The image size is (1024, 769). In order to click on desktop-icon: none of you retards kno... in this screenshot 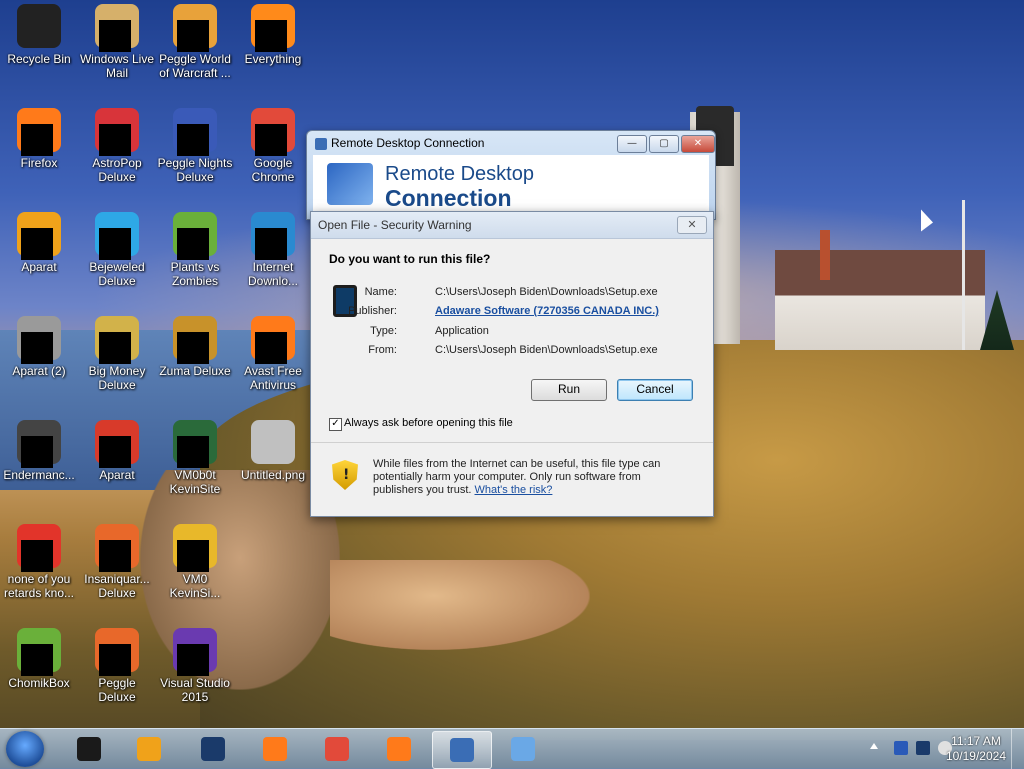, I will do `click(39, 562)`.